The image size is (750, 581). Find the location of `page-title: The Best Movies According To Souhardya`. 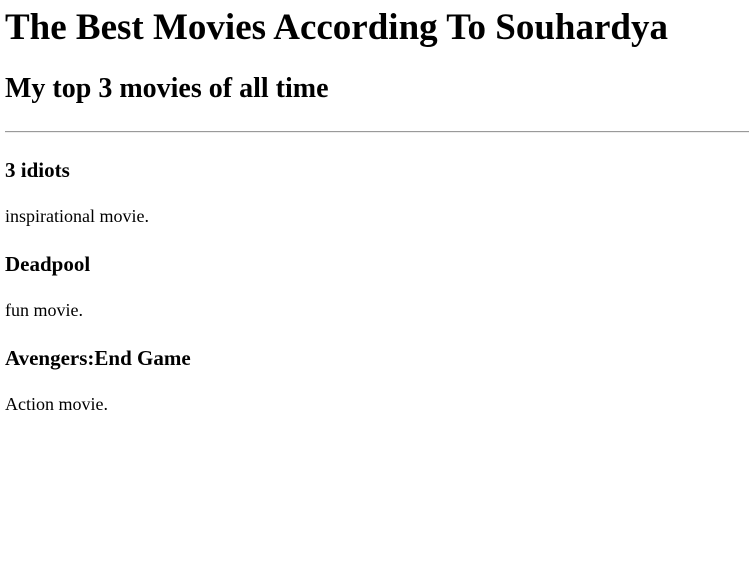

page-title: The Best Movies According To Souhardya is located at coordinates (337, 27).